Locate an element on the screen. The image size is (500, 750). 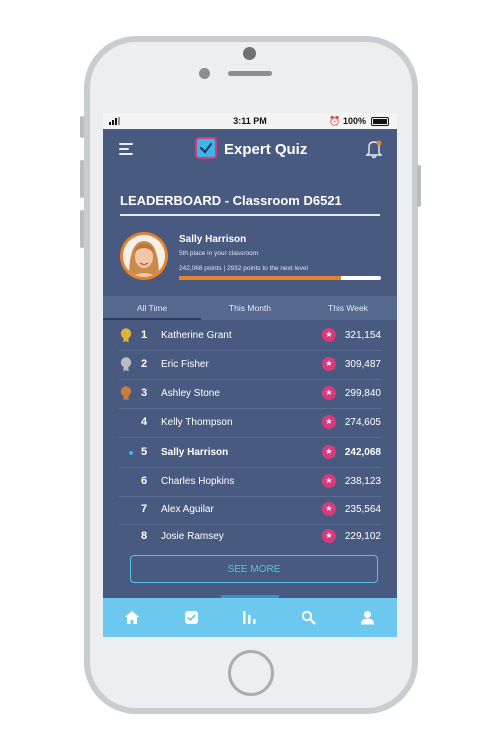
leaderboard-row: 7 Alex Aguilar ★ 235,564 is located at coordinates (250, 509).